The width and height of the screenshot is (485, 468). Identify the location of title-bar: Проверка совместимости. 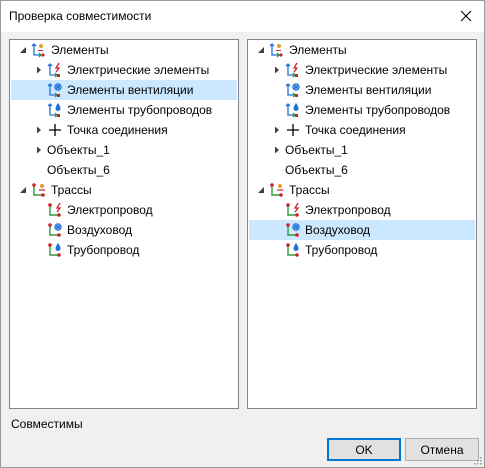
(242, 16).